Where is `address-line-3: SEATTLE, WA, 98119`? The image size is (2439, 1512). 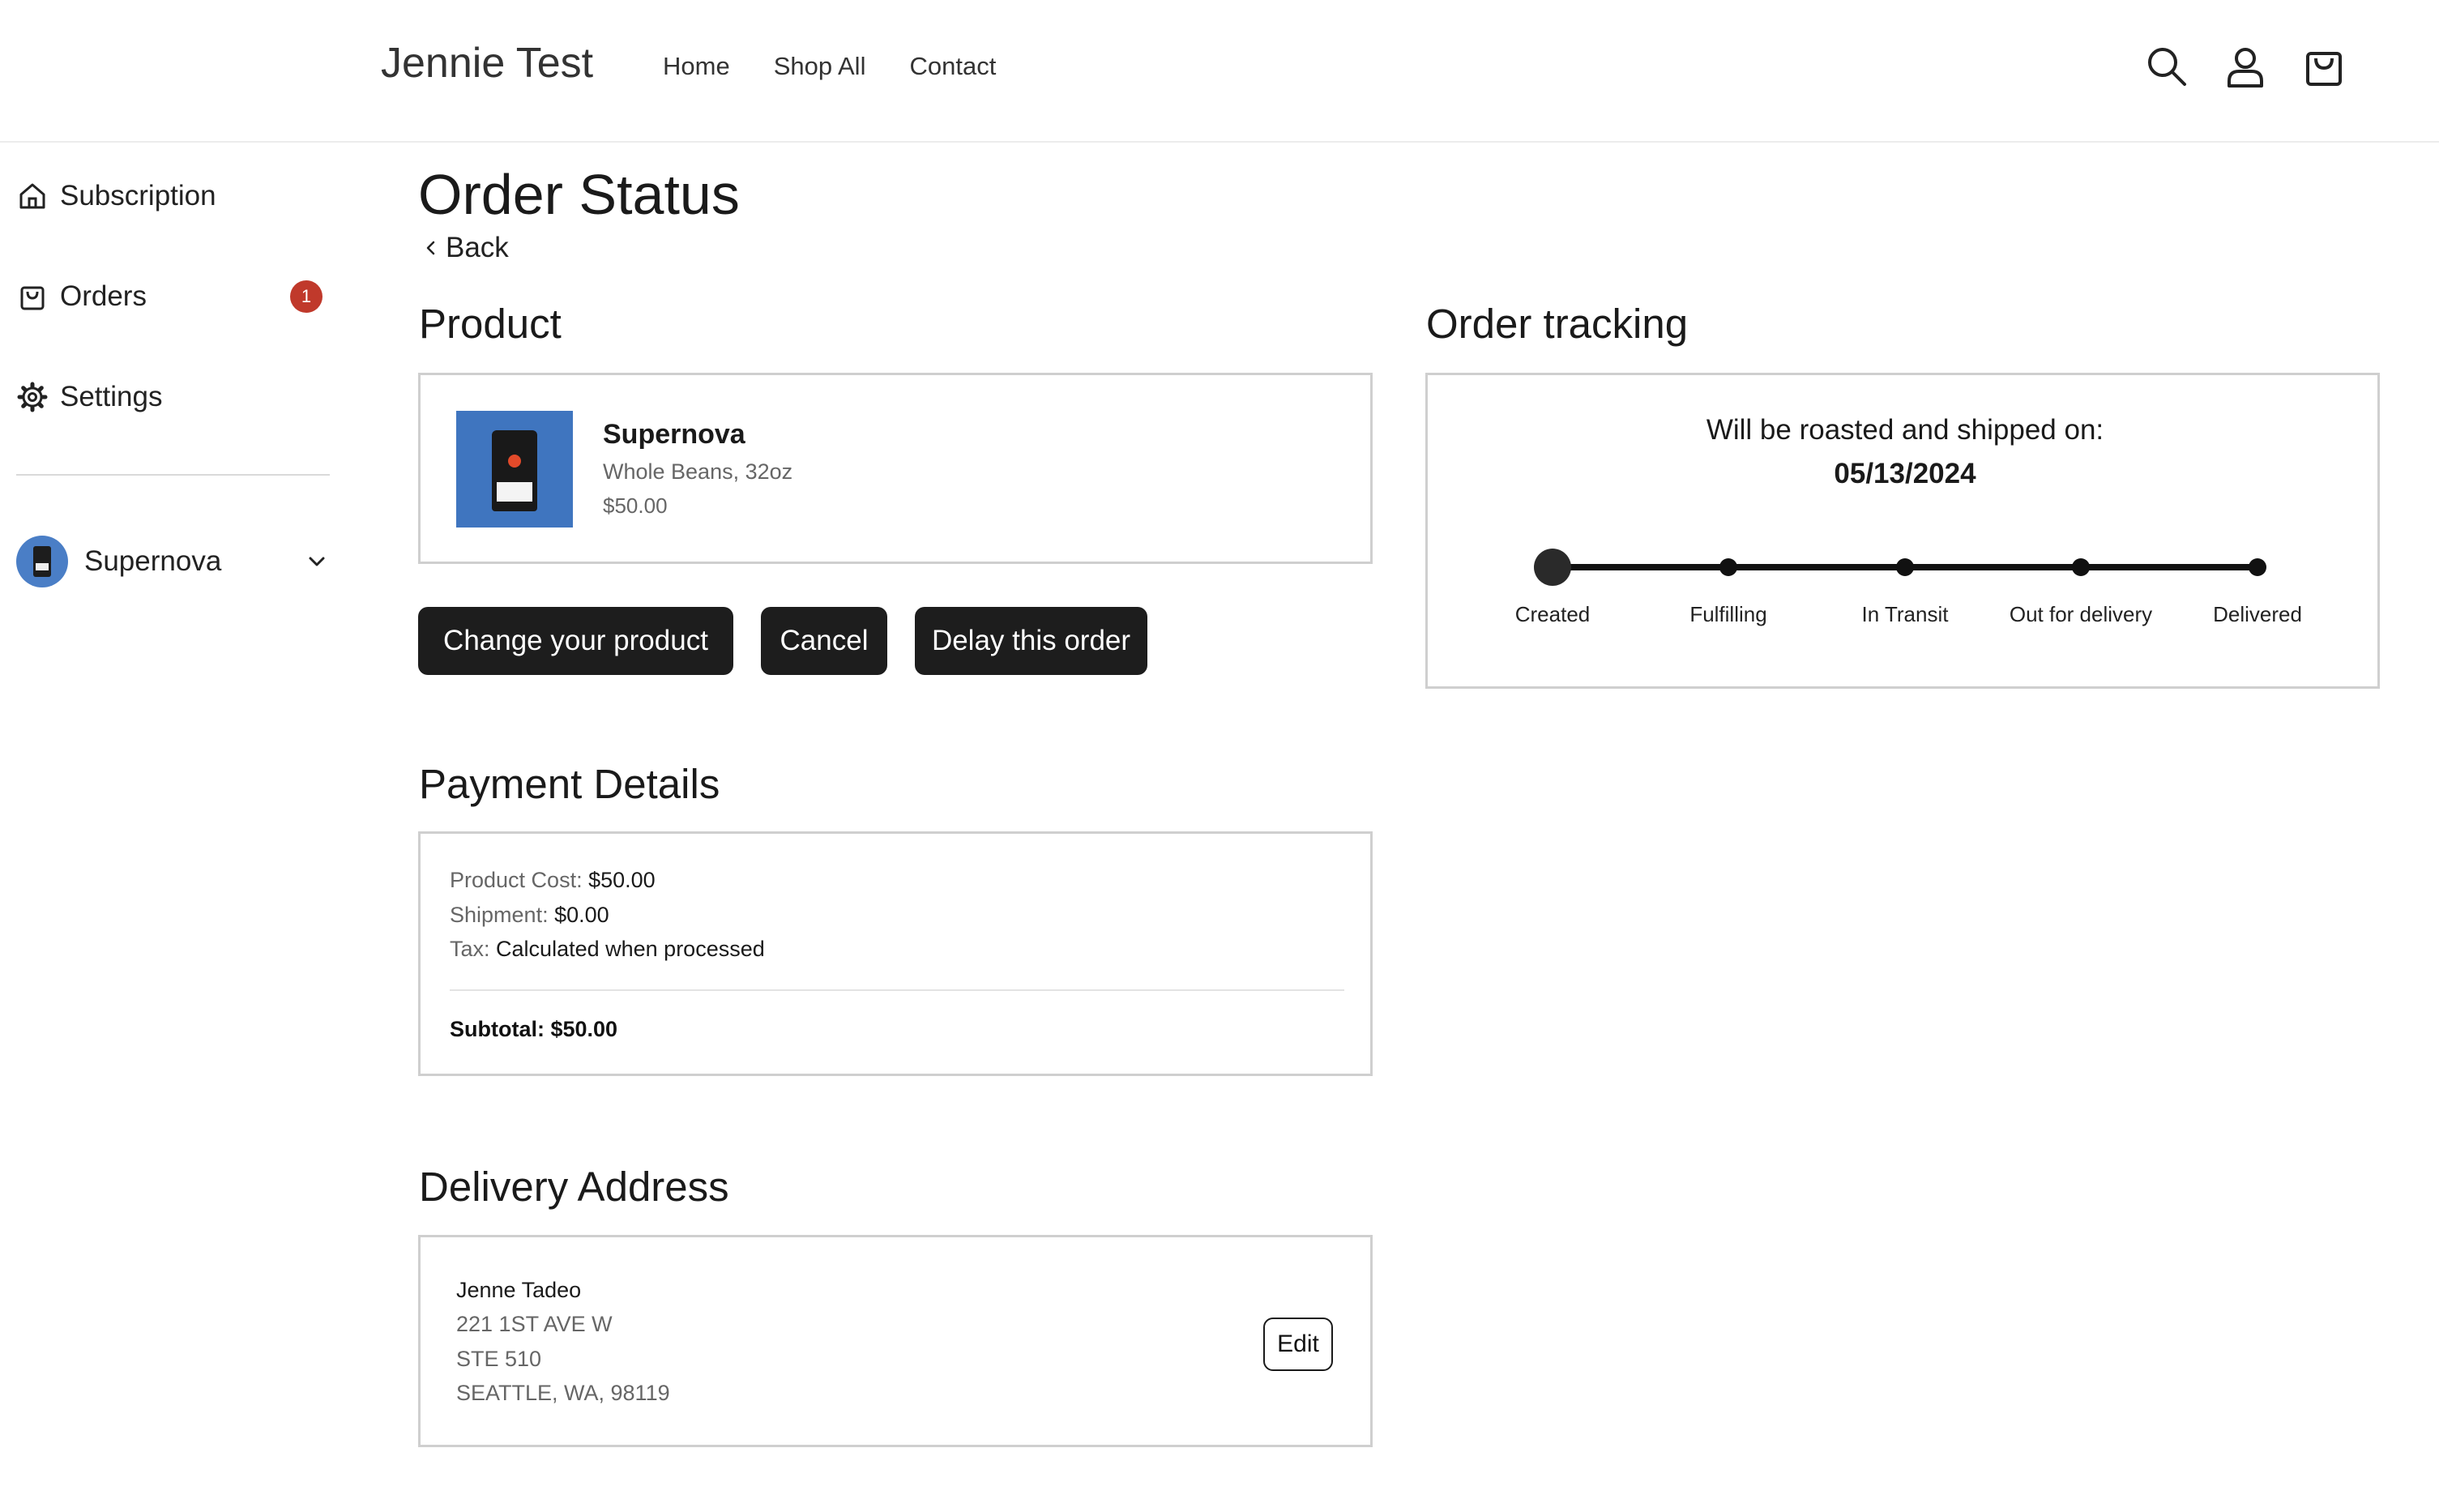 address-line-3: SEATTLE, WA, 98119 is located at coordinates (563, 1393).